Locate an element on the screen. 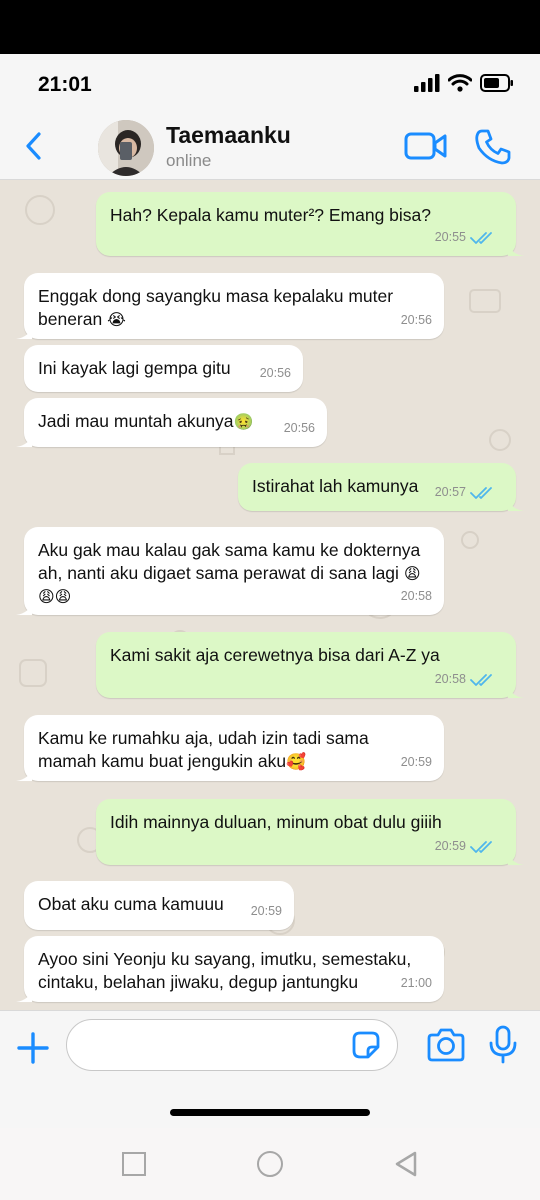  microphone-button is located at coordinates (503, 1045).